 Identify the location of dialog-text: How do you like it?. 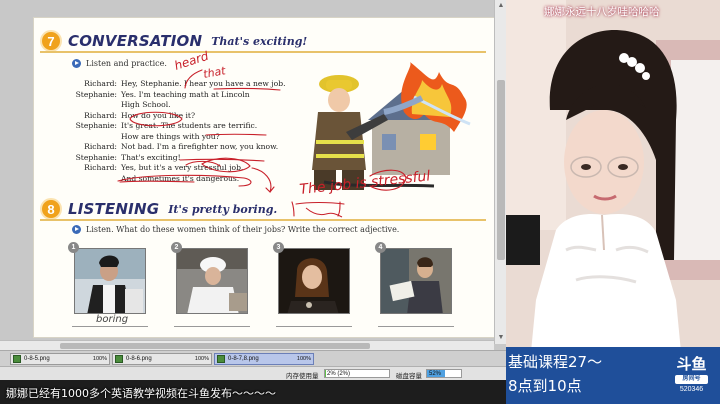
(158, 115).